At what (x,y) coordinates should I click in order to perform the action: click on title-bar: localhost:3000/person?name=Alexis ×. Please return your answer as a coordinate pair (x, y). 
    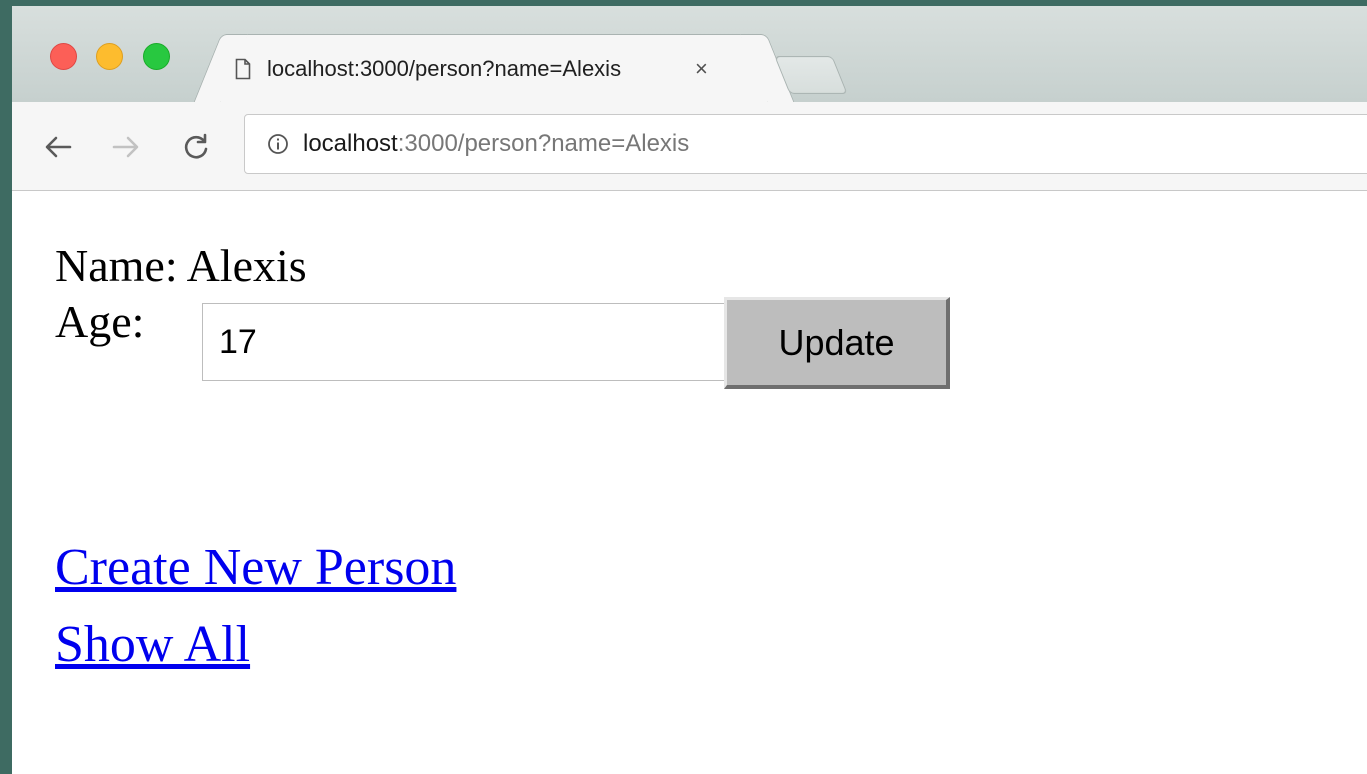
    Looking at the image, I should click on (689, 54).